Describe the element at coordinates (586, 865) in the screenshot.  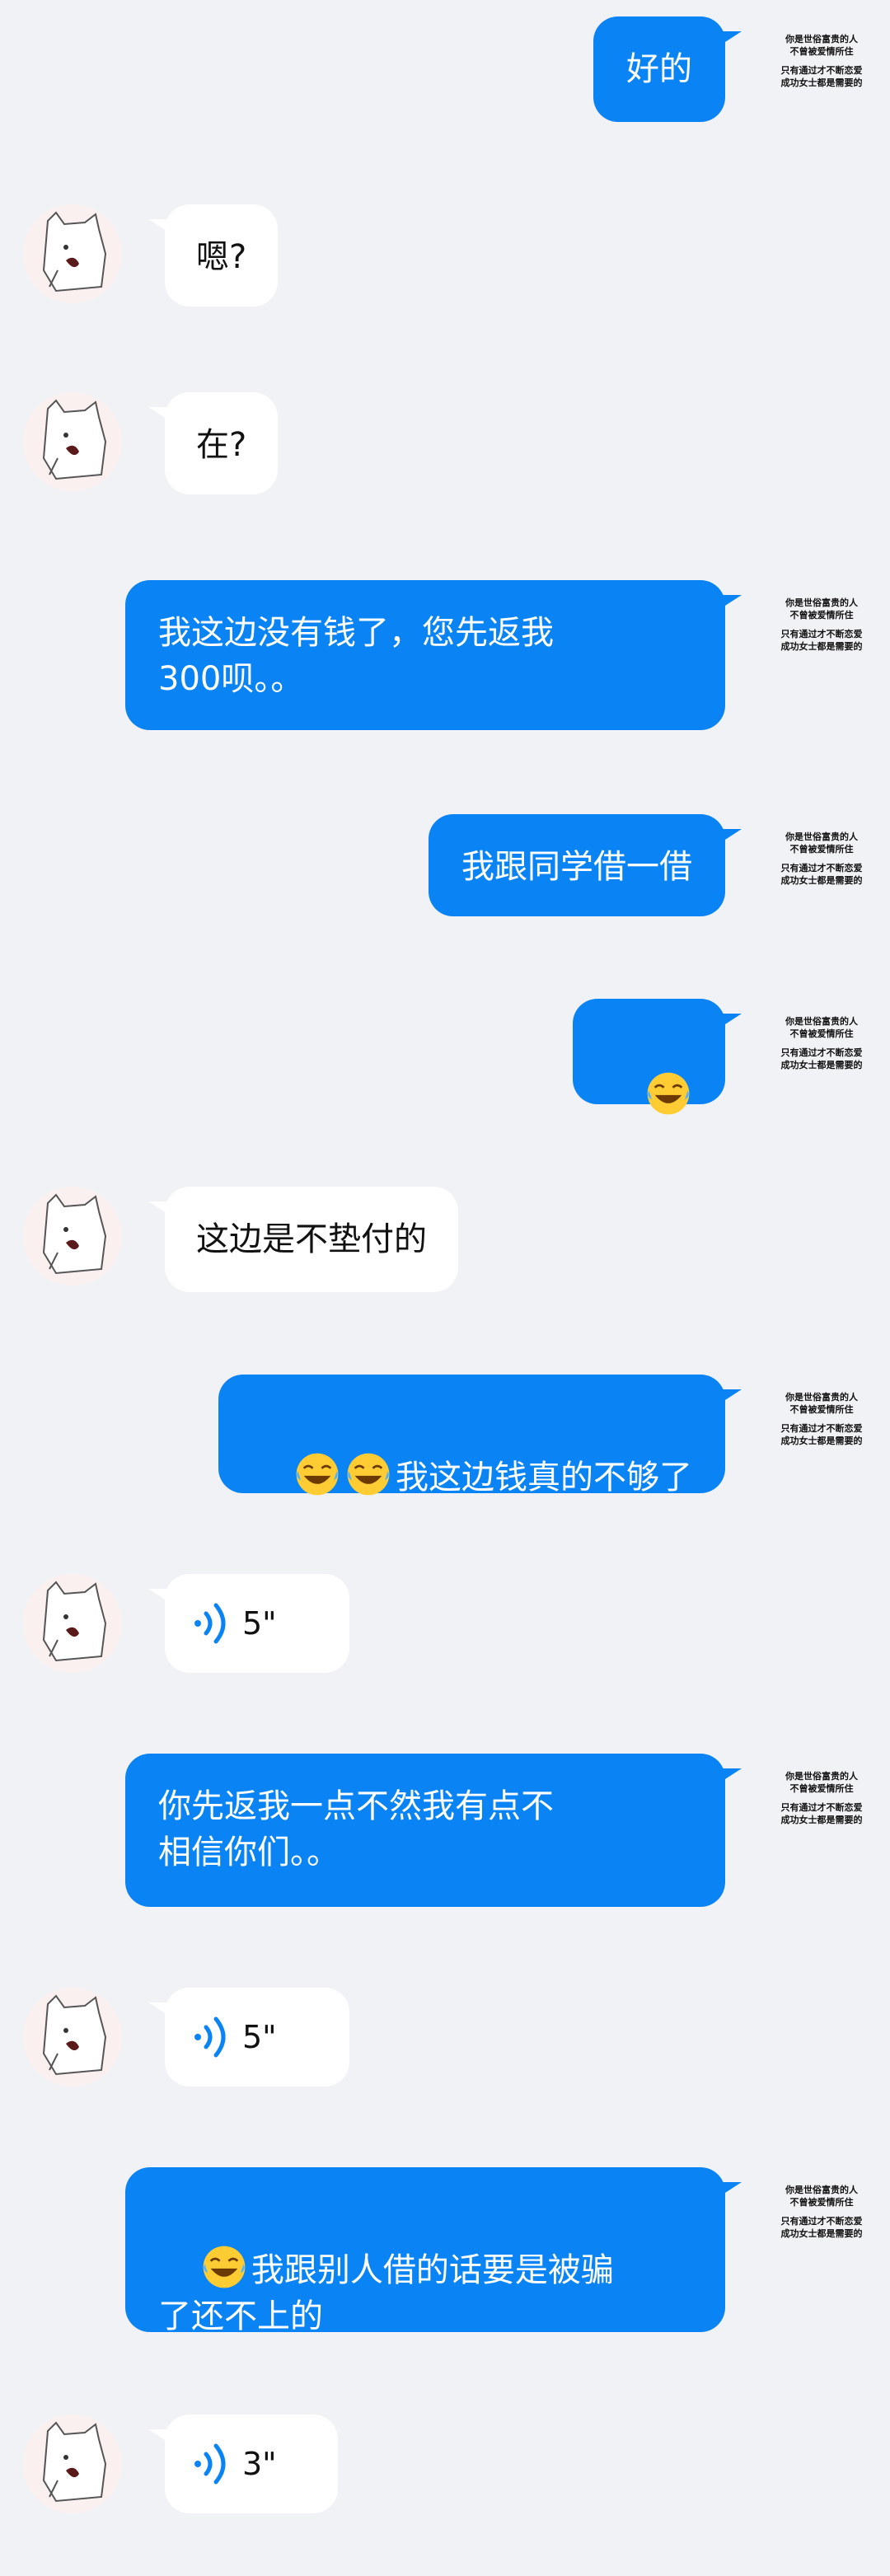
I see `message-bubble-outgoing: 我跟同学借一借` at that location.